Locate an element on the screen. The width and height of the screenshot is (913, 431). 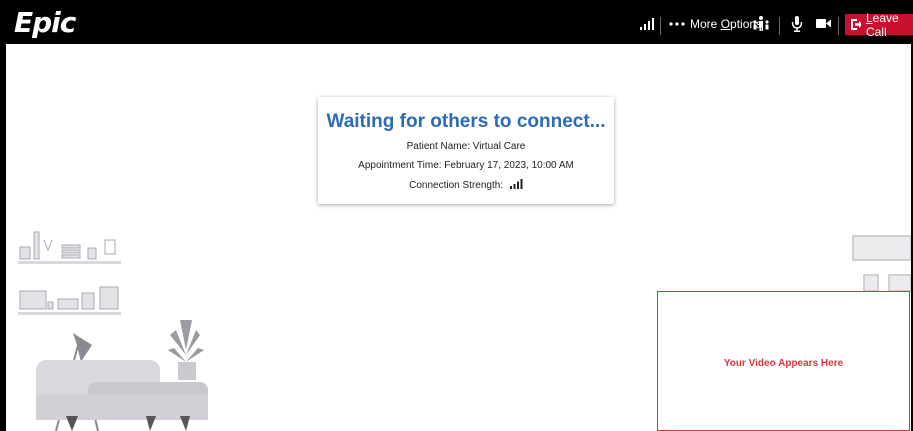
video-placeholder-text: Your Video Appears Here is located at coordinates (783, 363).